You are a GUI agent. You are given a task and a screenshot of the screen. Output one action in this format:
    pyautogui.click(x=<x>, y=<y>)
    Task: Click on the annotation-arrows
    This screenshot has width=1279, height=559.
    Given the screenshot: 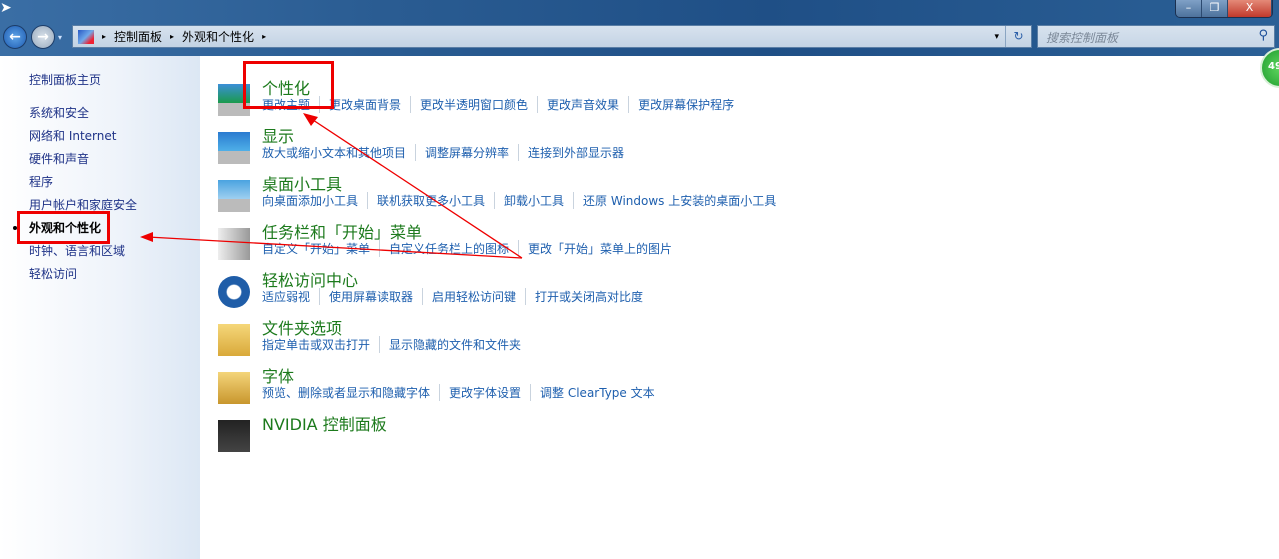 What is the action you would take?
    pyautogui.click(x=331, y=186)
    